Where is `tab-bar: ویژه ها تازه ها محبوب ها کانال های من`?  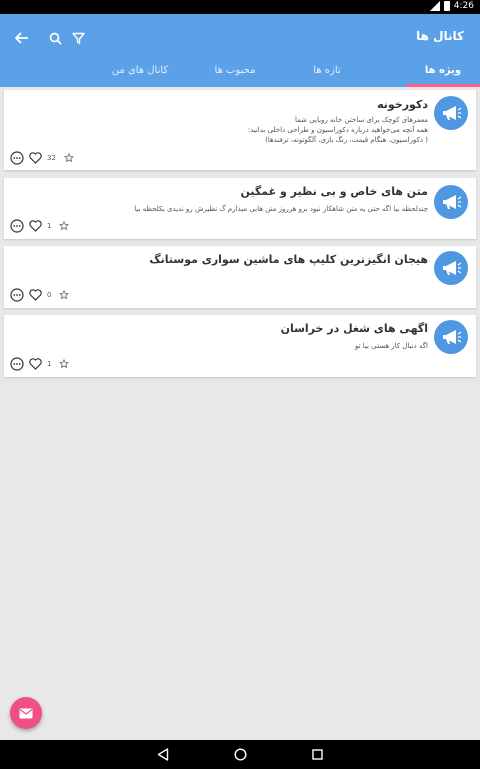 tab-bar: ویژه ها تازه ها محبوب ها کانال های من is located at coordinates (240, 74).